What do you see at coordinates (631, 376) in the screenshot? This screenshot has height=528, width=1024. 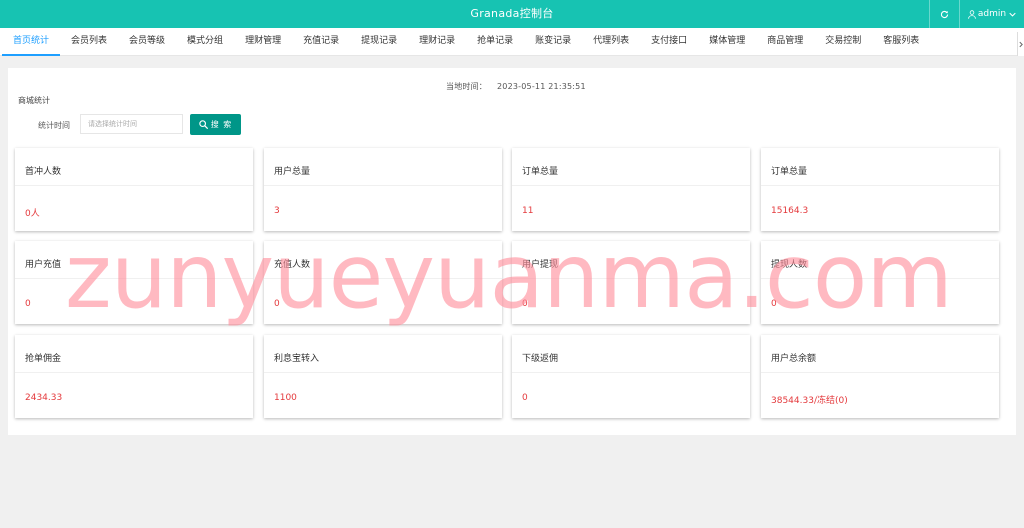 I see `stat-card: 下级返佣 0` at bounding box center [631, 376].